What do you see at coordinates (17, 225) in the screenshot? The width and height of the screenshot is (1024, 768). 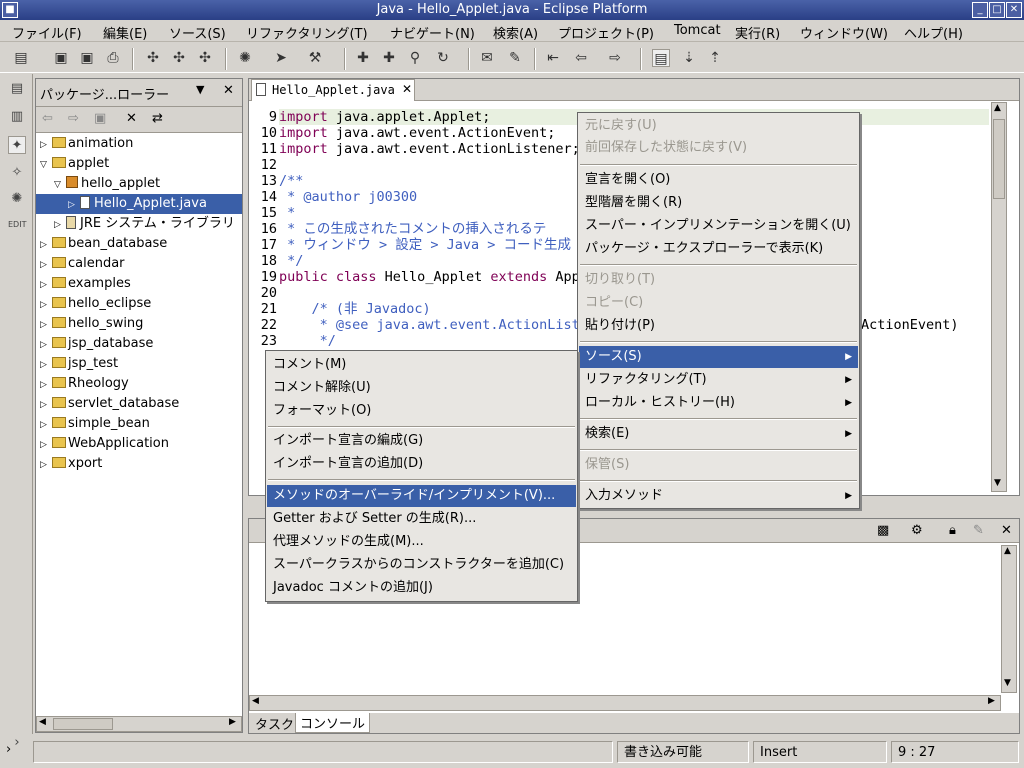 I see `edit-perspective-icon: EDIT` at bounding box center [17, 225].